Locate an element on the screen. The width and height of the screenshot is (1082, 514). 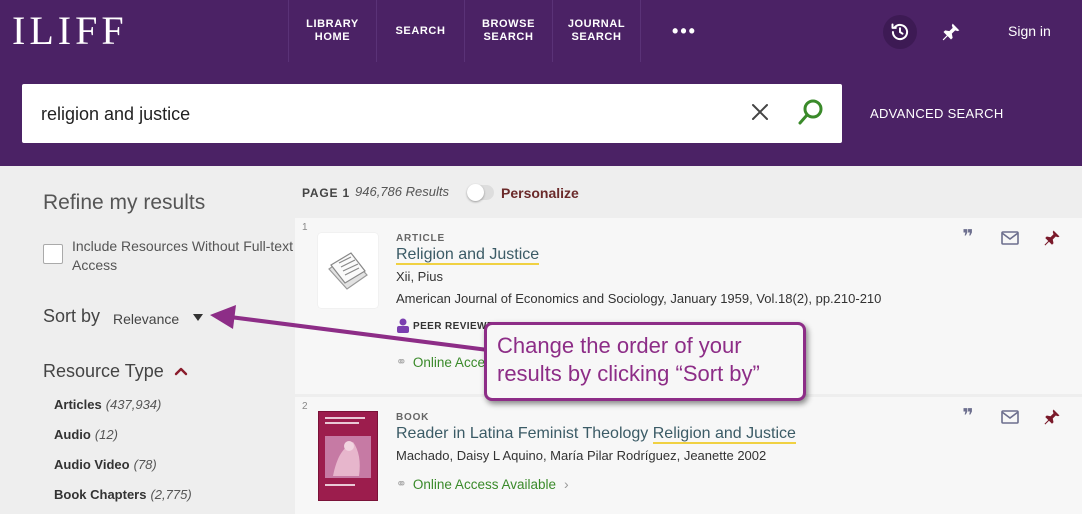
nav-browse-search: BROWSE SEARCH is located at coordinates (508, 31).